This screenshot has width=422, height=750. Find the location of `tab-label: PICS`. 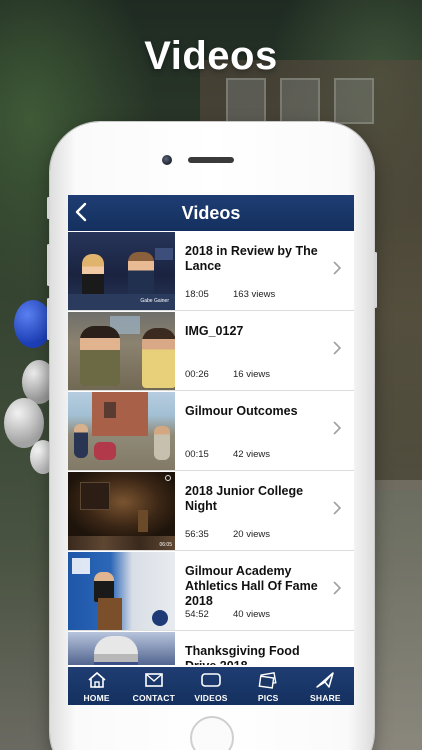

tab-label: PICS is located at coordinates (268, 698).